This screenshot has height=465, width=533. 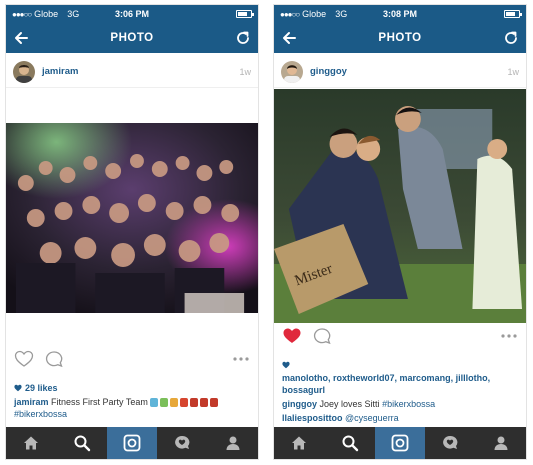 What do you see at coordinates (364, 378) in the screenshot?
I see `liker-username: roxtheworld07` at bounding box center [364, 378].